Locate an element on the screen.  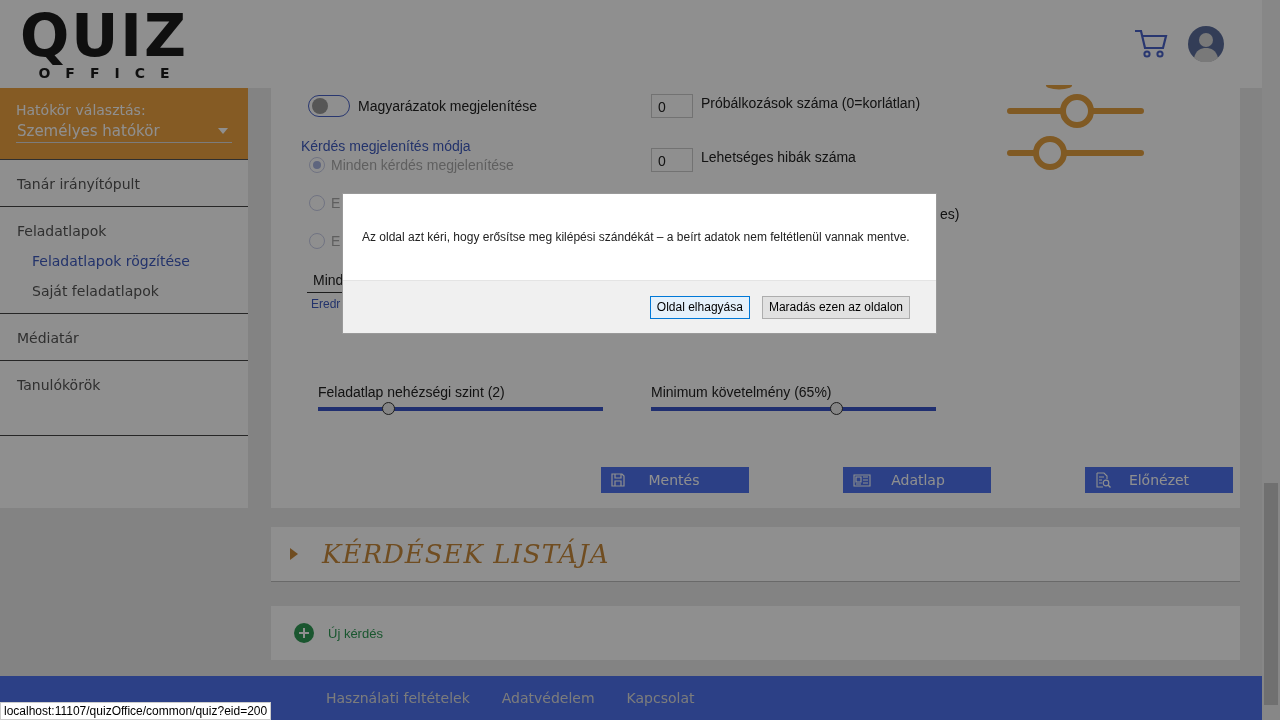
sliders-icon is located at coordinates (1076, 129).